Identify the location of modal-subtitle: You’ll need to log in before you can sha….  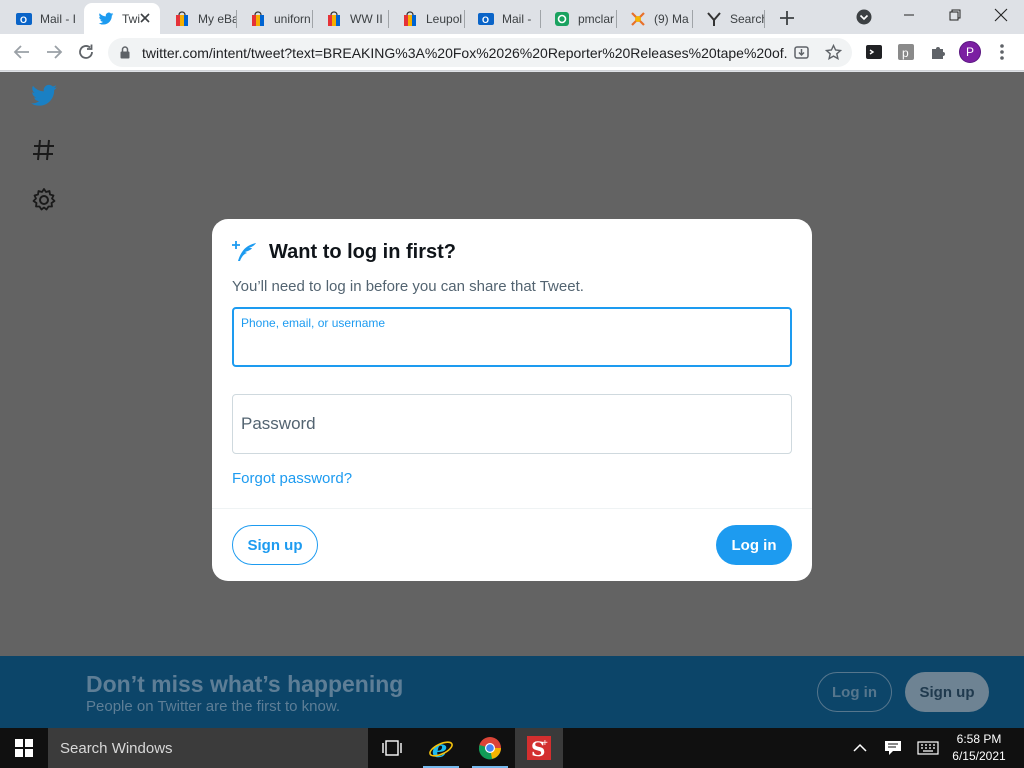
(408, 286).